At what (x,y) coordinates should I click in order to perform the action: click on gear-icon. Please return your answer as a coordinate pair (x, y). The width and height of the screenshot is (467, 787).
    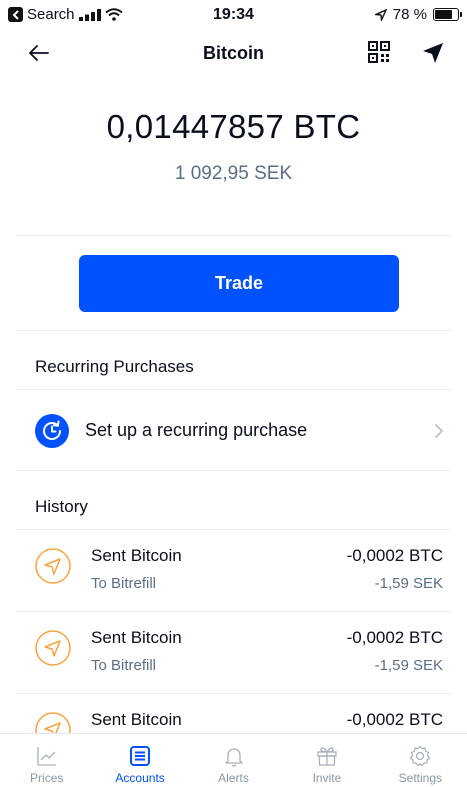
    Looking at the image, I should click on (420, 756).